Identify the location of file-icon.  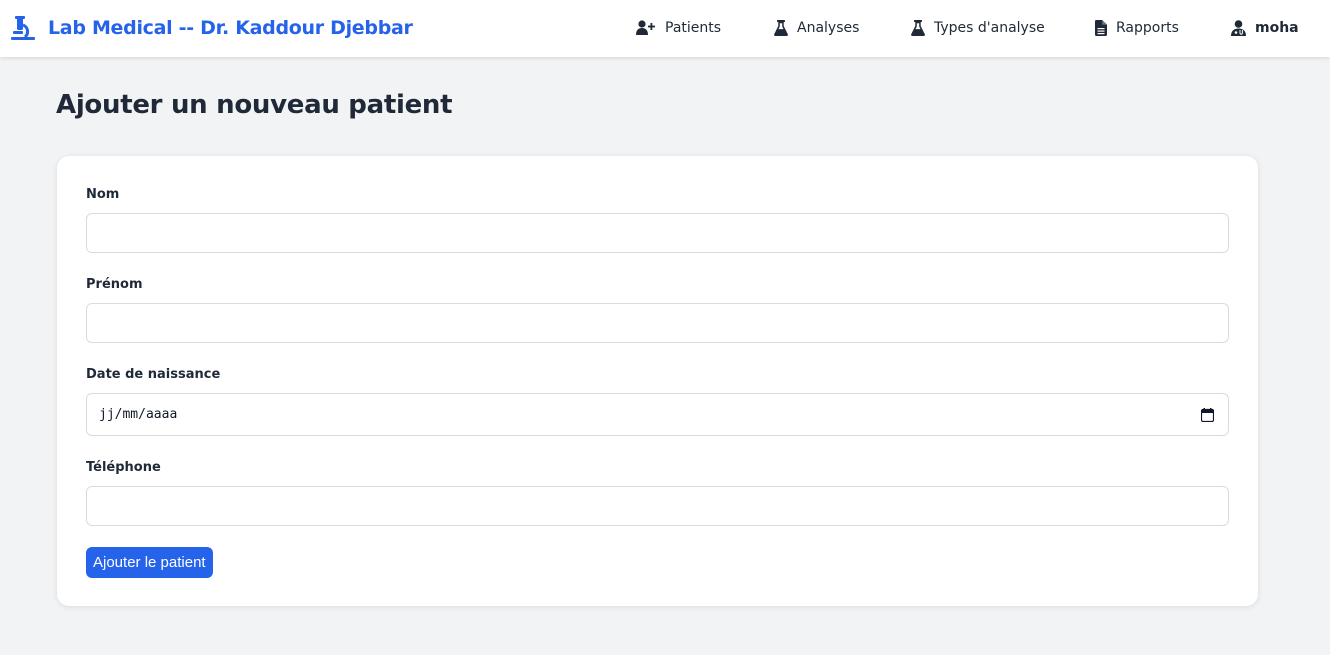
(1101, 28).